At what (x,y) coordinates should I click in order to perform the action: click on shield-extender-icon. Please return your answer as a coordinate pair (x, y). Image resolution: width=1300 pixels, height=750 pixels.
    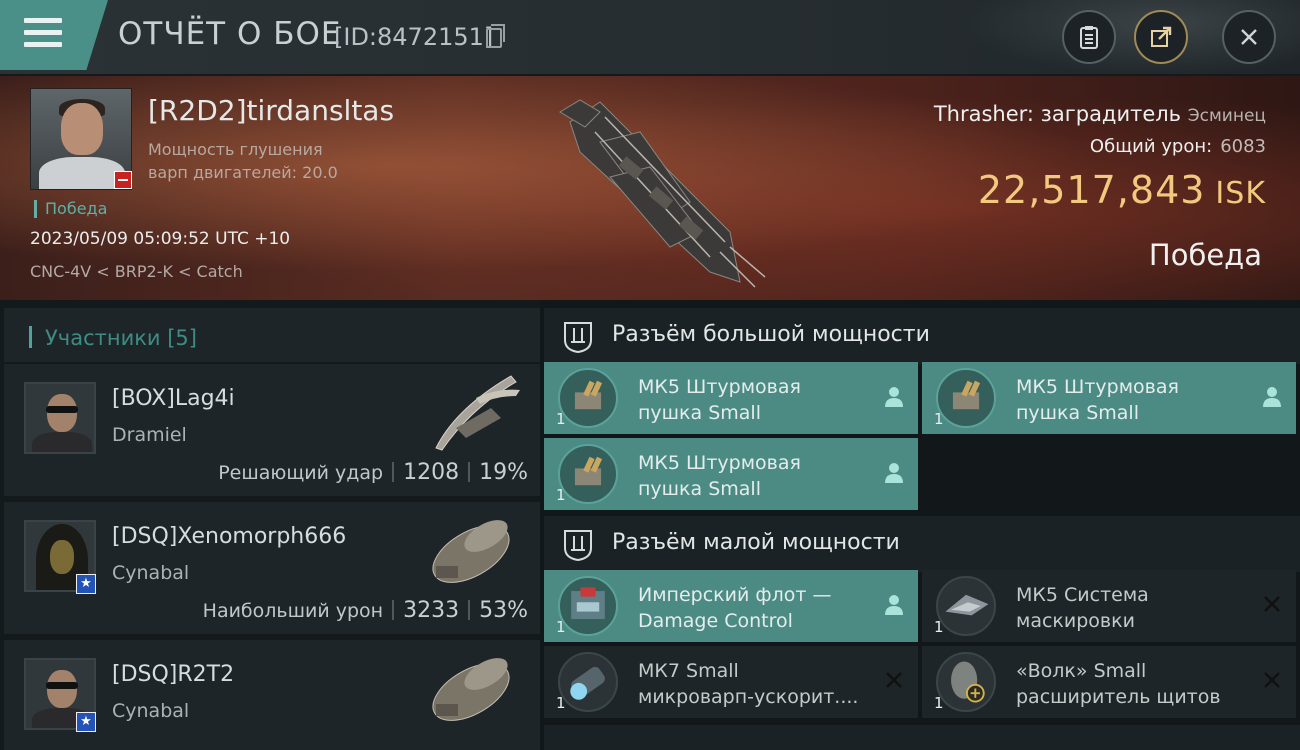
    Looking at the image, I should click on (966, 682).